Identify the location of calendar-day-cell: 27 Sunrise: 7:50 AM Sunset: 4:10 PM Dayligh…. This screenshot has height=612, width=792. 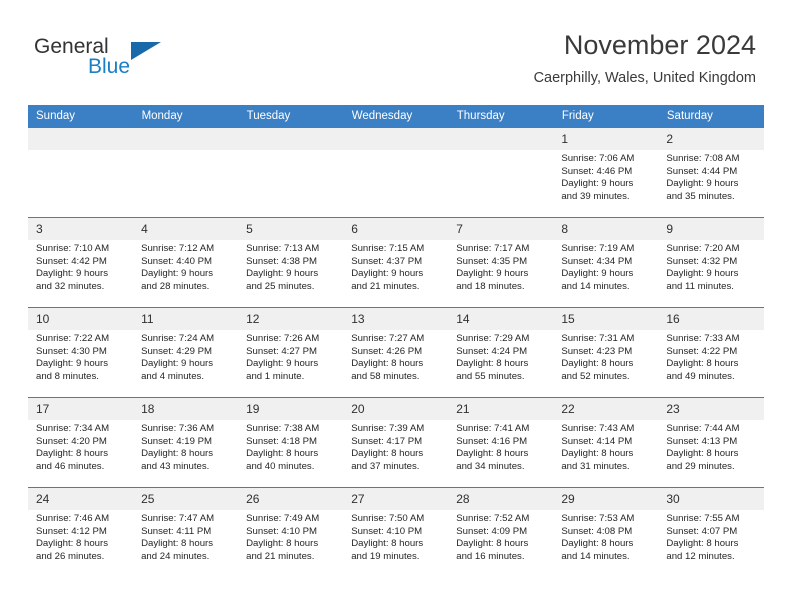
(396, 532).